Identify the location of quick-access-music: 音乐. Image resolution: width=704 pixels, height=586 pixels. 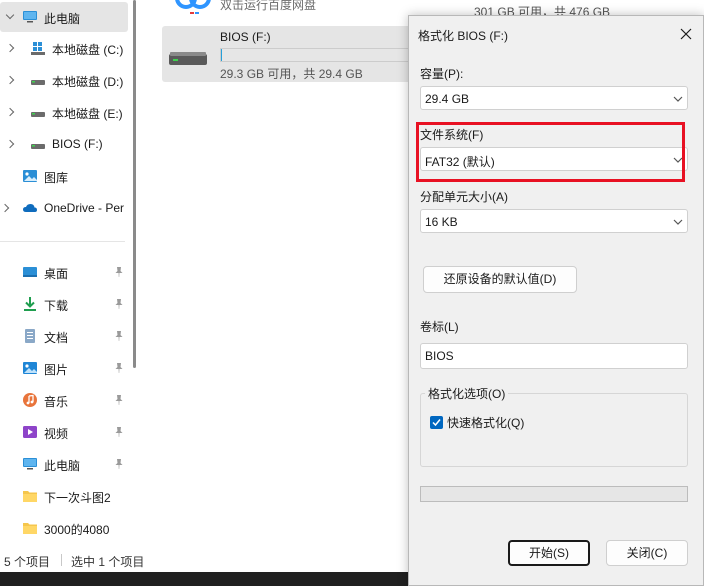
(64, 400).